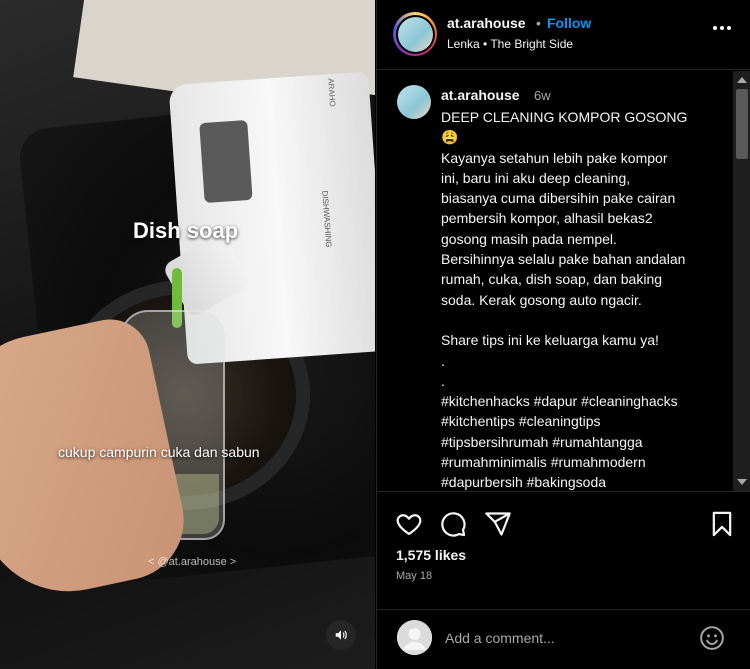  What do you see at coordinates (722, 524) in the screenshot?
I see `bookmark-icon` at bounding box center [722, 524].